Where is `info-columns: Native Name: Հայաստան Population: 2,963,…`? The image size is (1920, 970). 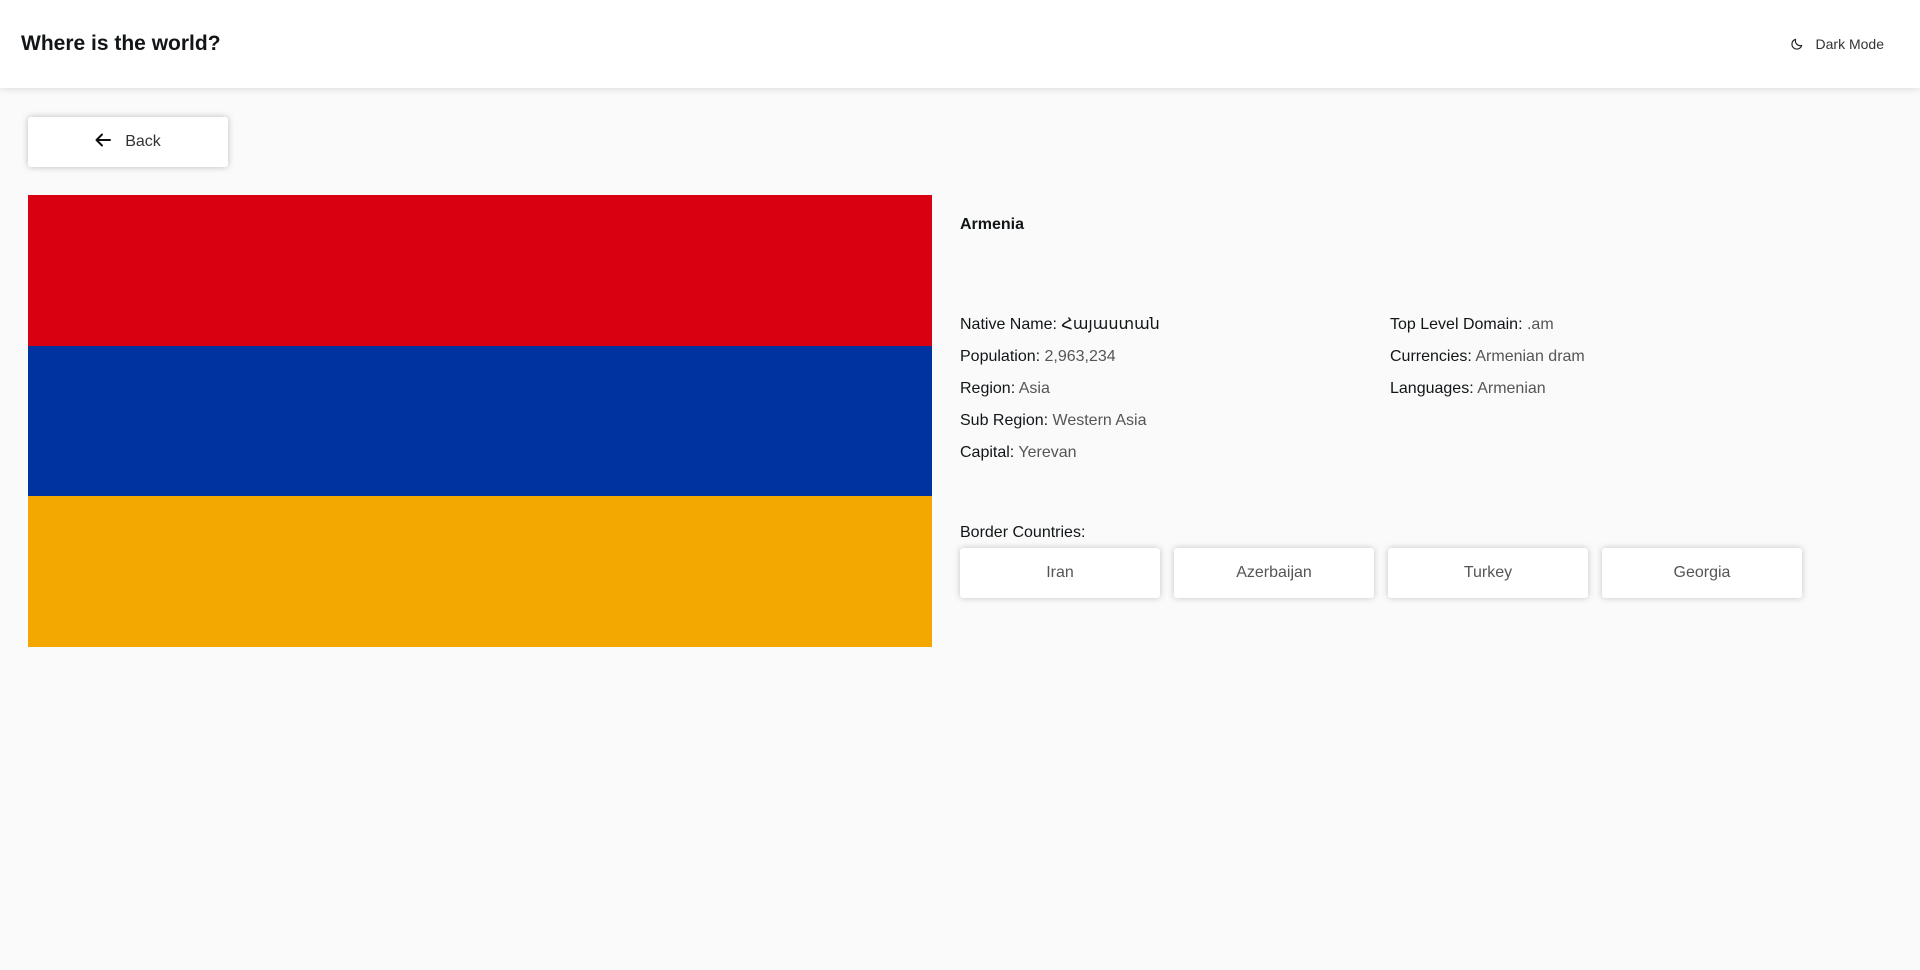
info-columns: Native Name: Հայաստան Population: 2,963,… is located at coordinates (1390, 395).